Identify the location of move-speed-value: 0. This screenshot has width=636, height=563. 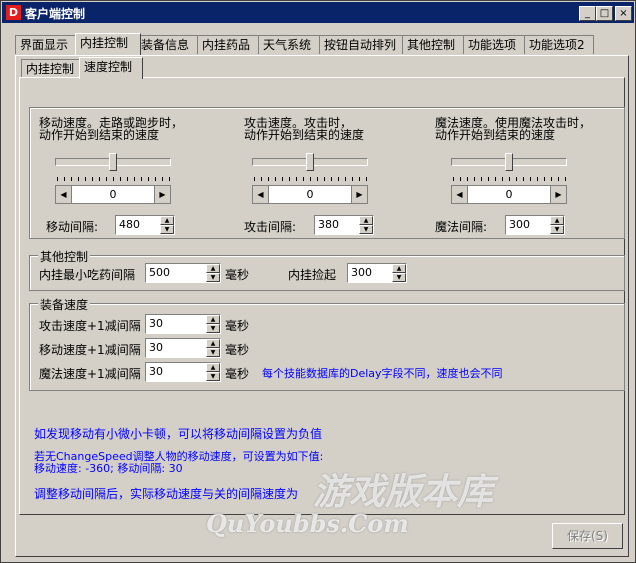
(113, 194).